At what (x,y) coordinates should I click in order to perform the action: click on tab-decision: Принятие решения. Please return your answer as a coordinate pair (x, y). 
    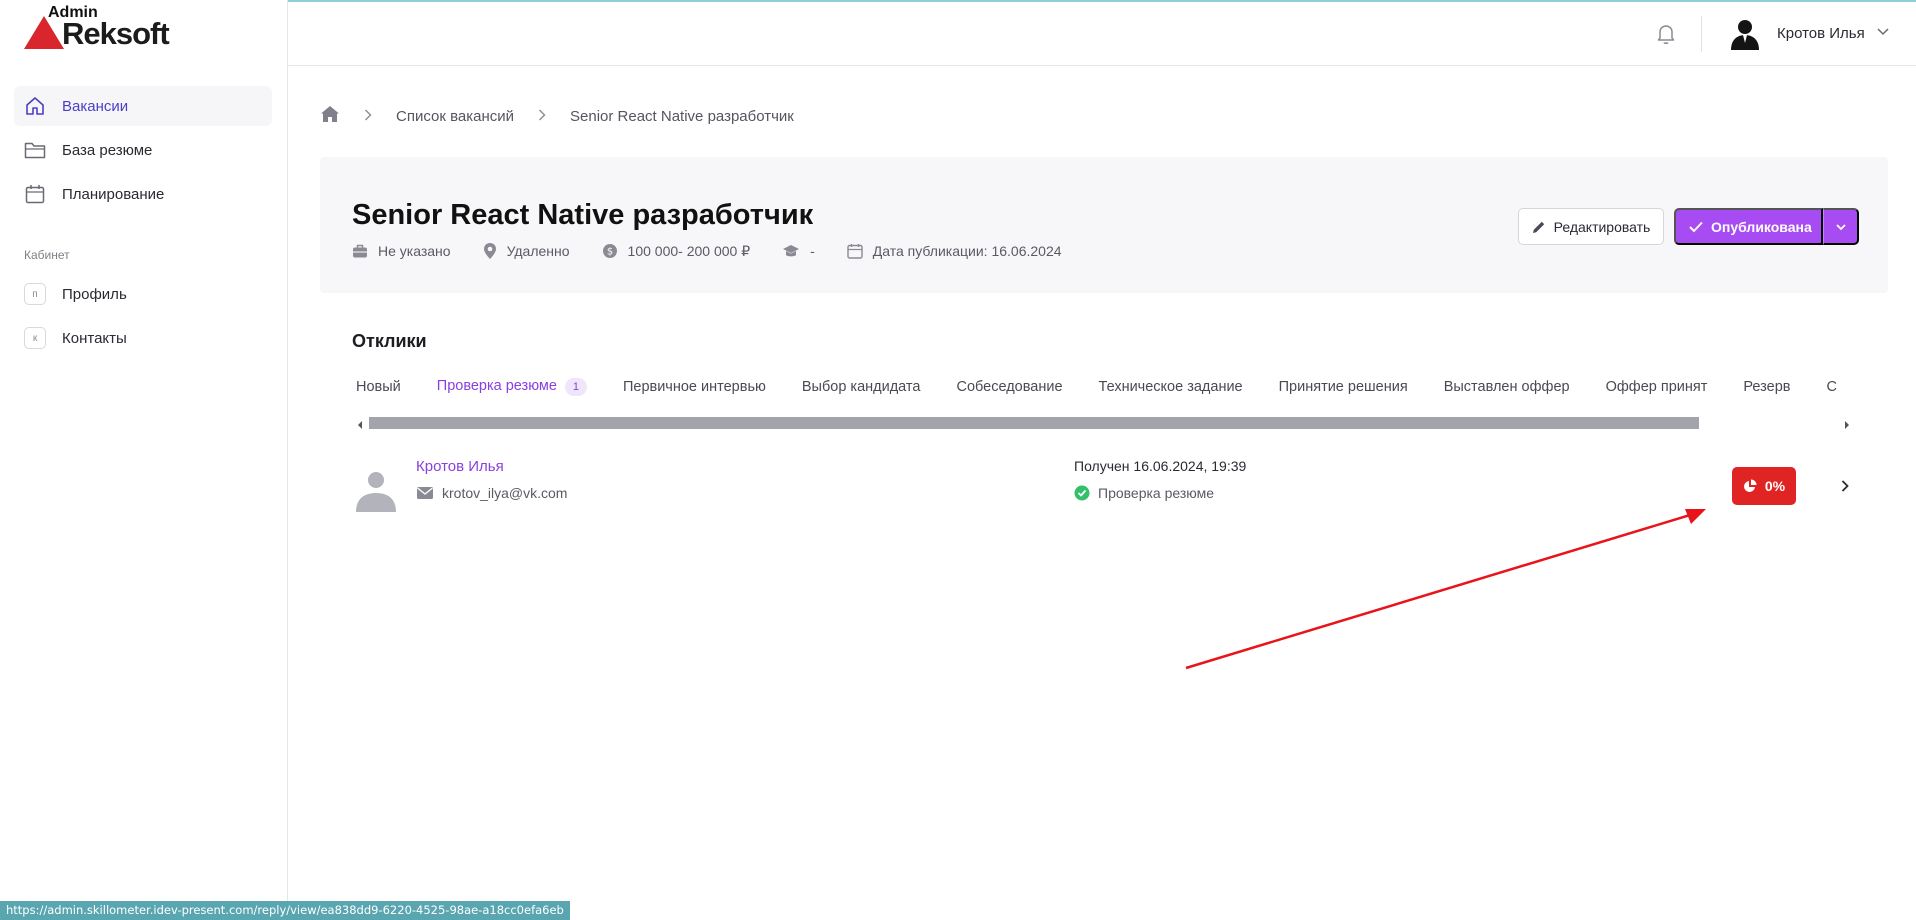
    Looking at the image, I should click on (1343, 387).